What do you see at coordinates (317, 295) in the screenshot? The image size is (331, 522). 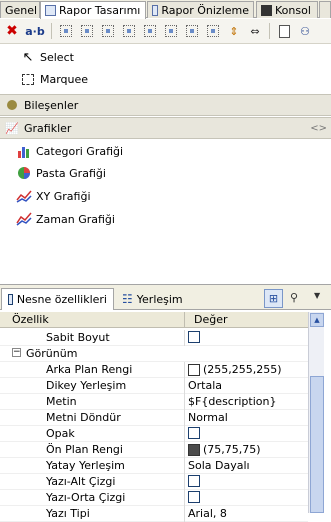 I see `view-menu-chevron-down-icon: ▼` at bounding box center [317, 295].